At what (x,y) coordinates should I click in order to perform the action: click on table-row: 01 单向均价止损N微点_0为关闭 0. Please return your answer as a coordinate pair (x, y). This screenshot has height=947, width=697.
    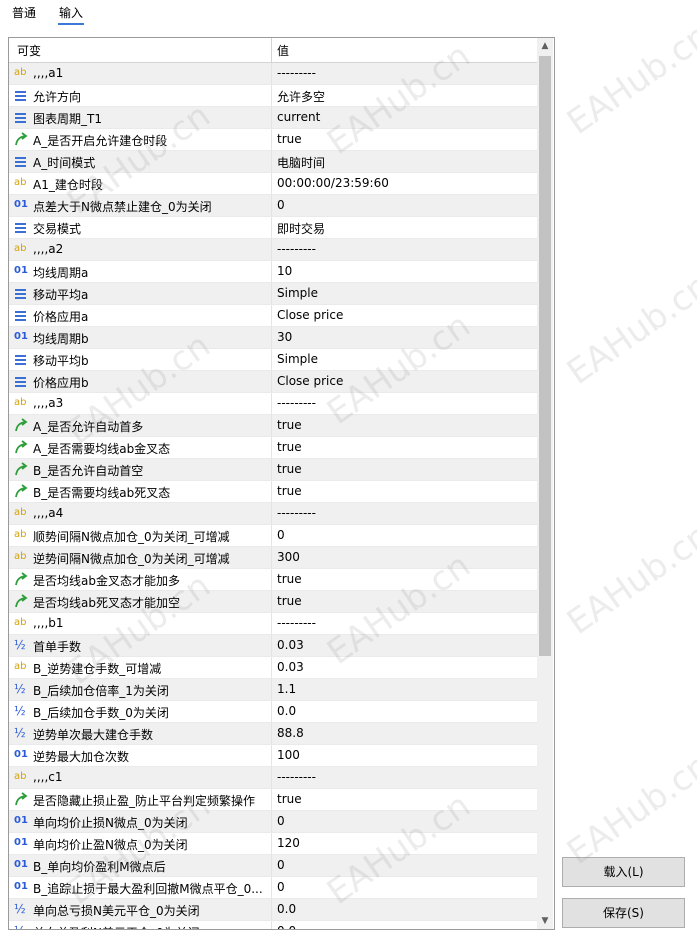
    Looking at the image, I should click on (273, 822).